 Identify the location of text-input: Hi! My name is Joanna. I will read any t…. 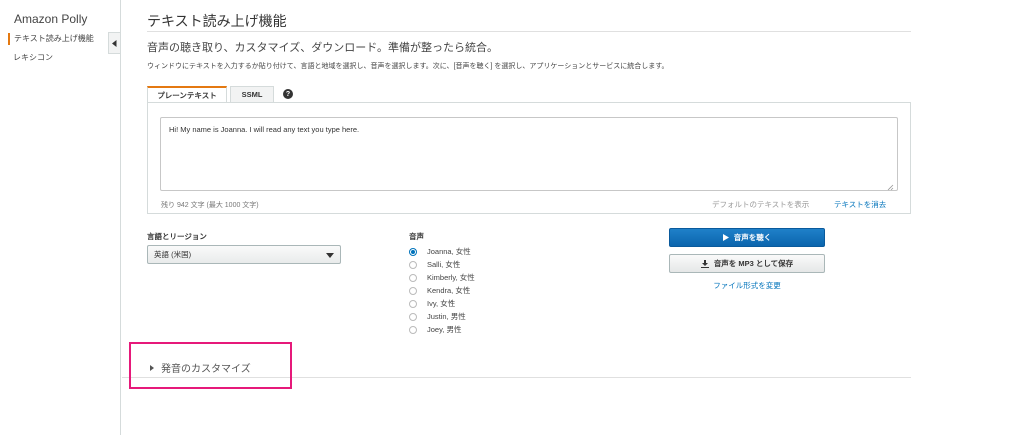
(529, 154).